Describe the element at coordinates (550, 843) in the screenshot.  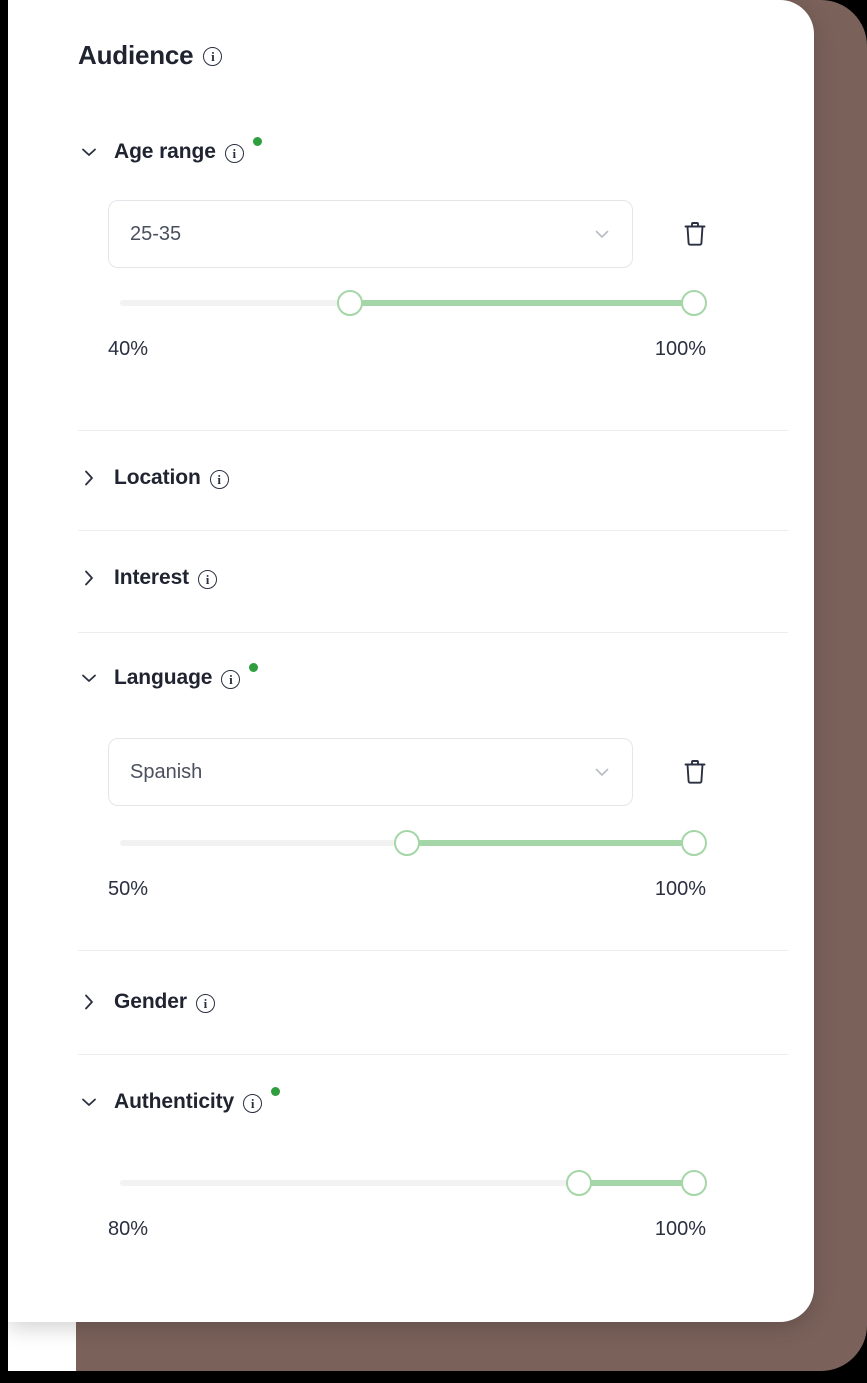
I see `slider-fill-language` at that location.